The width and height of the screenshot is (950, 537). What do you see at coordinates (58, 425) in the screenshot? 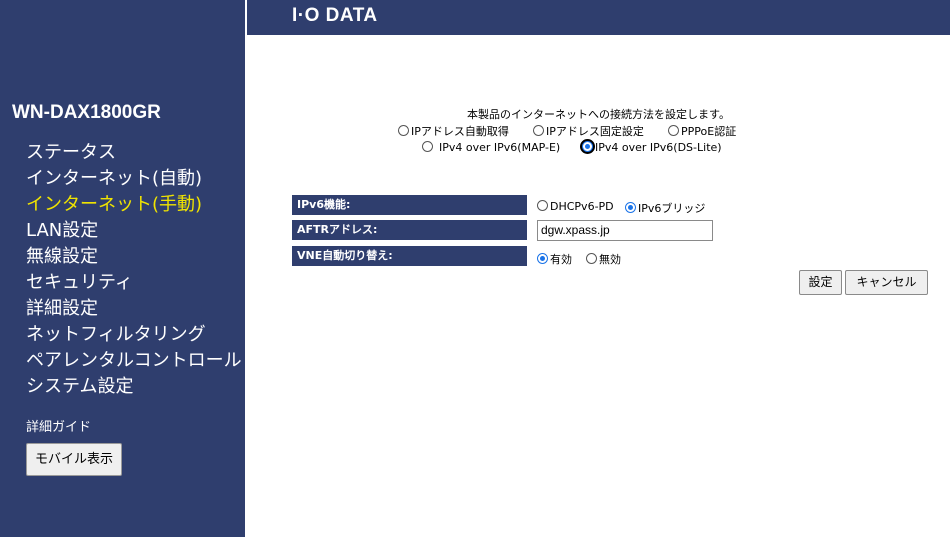
I see `detail-guide-link: 詳細ガイド` at bounding box center [58, 425].